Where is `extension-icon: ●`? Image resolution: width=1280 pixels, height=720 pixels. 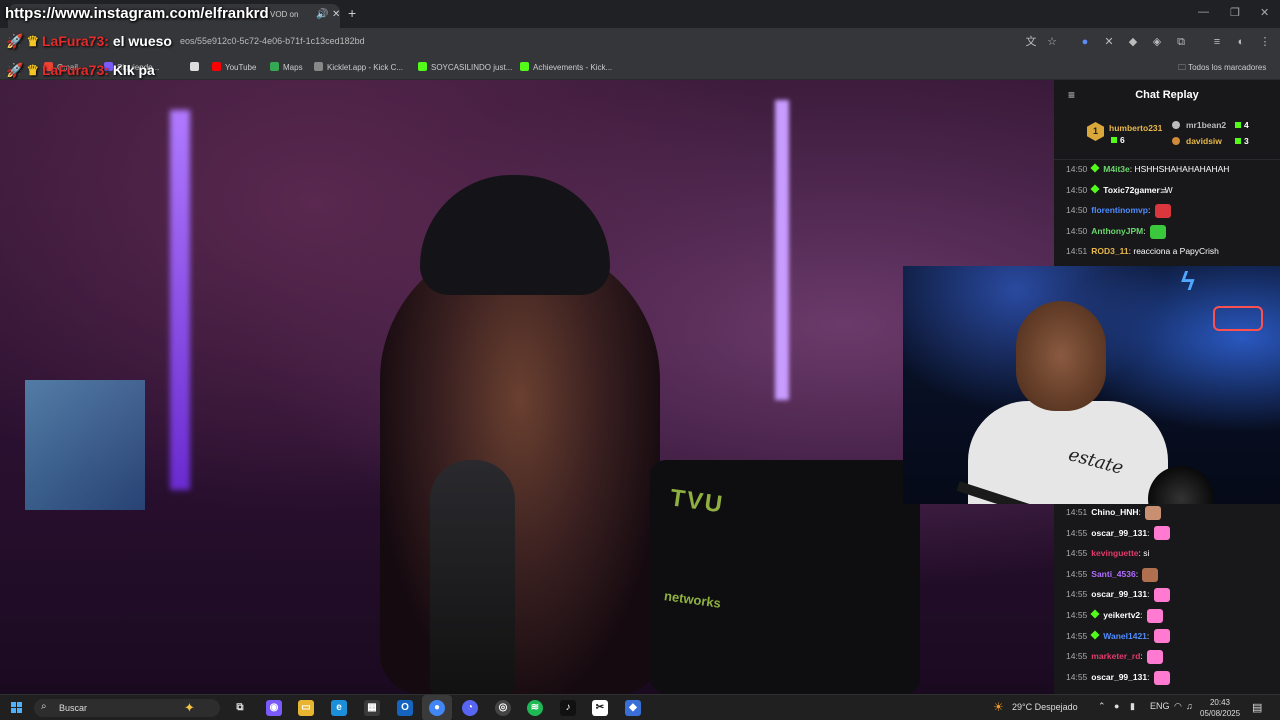 extension-icon: ● is located at coordinates (1085, 42).